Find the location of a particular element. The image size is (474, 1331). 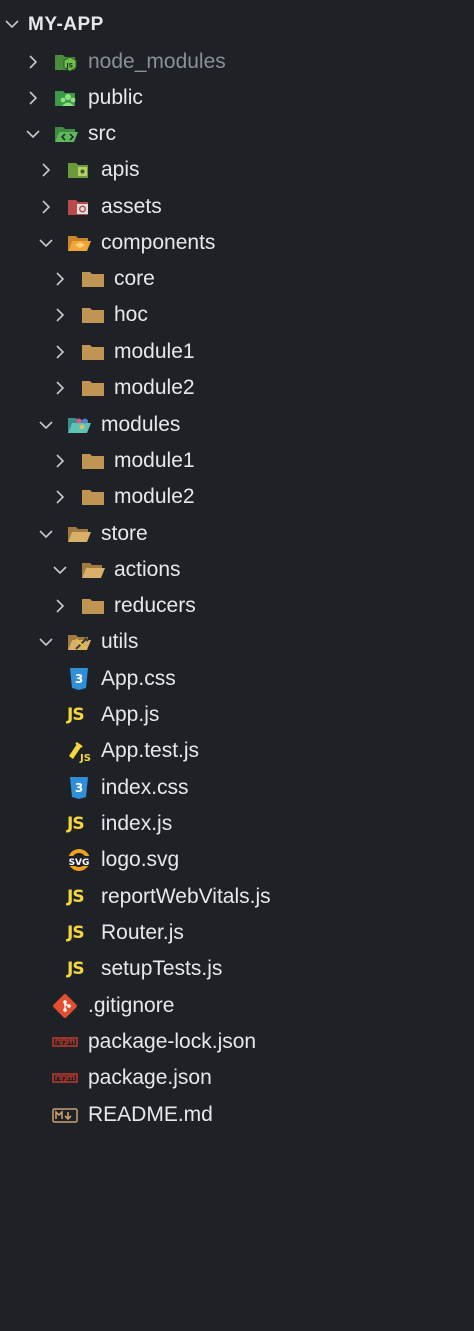

svg-text: SVG is located at coordinates (79, 863).